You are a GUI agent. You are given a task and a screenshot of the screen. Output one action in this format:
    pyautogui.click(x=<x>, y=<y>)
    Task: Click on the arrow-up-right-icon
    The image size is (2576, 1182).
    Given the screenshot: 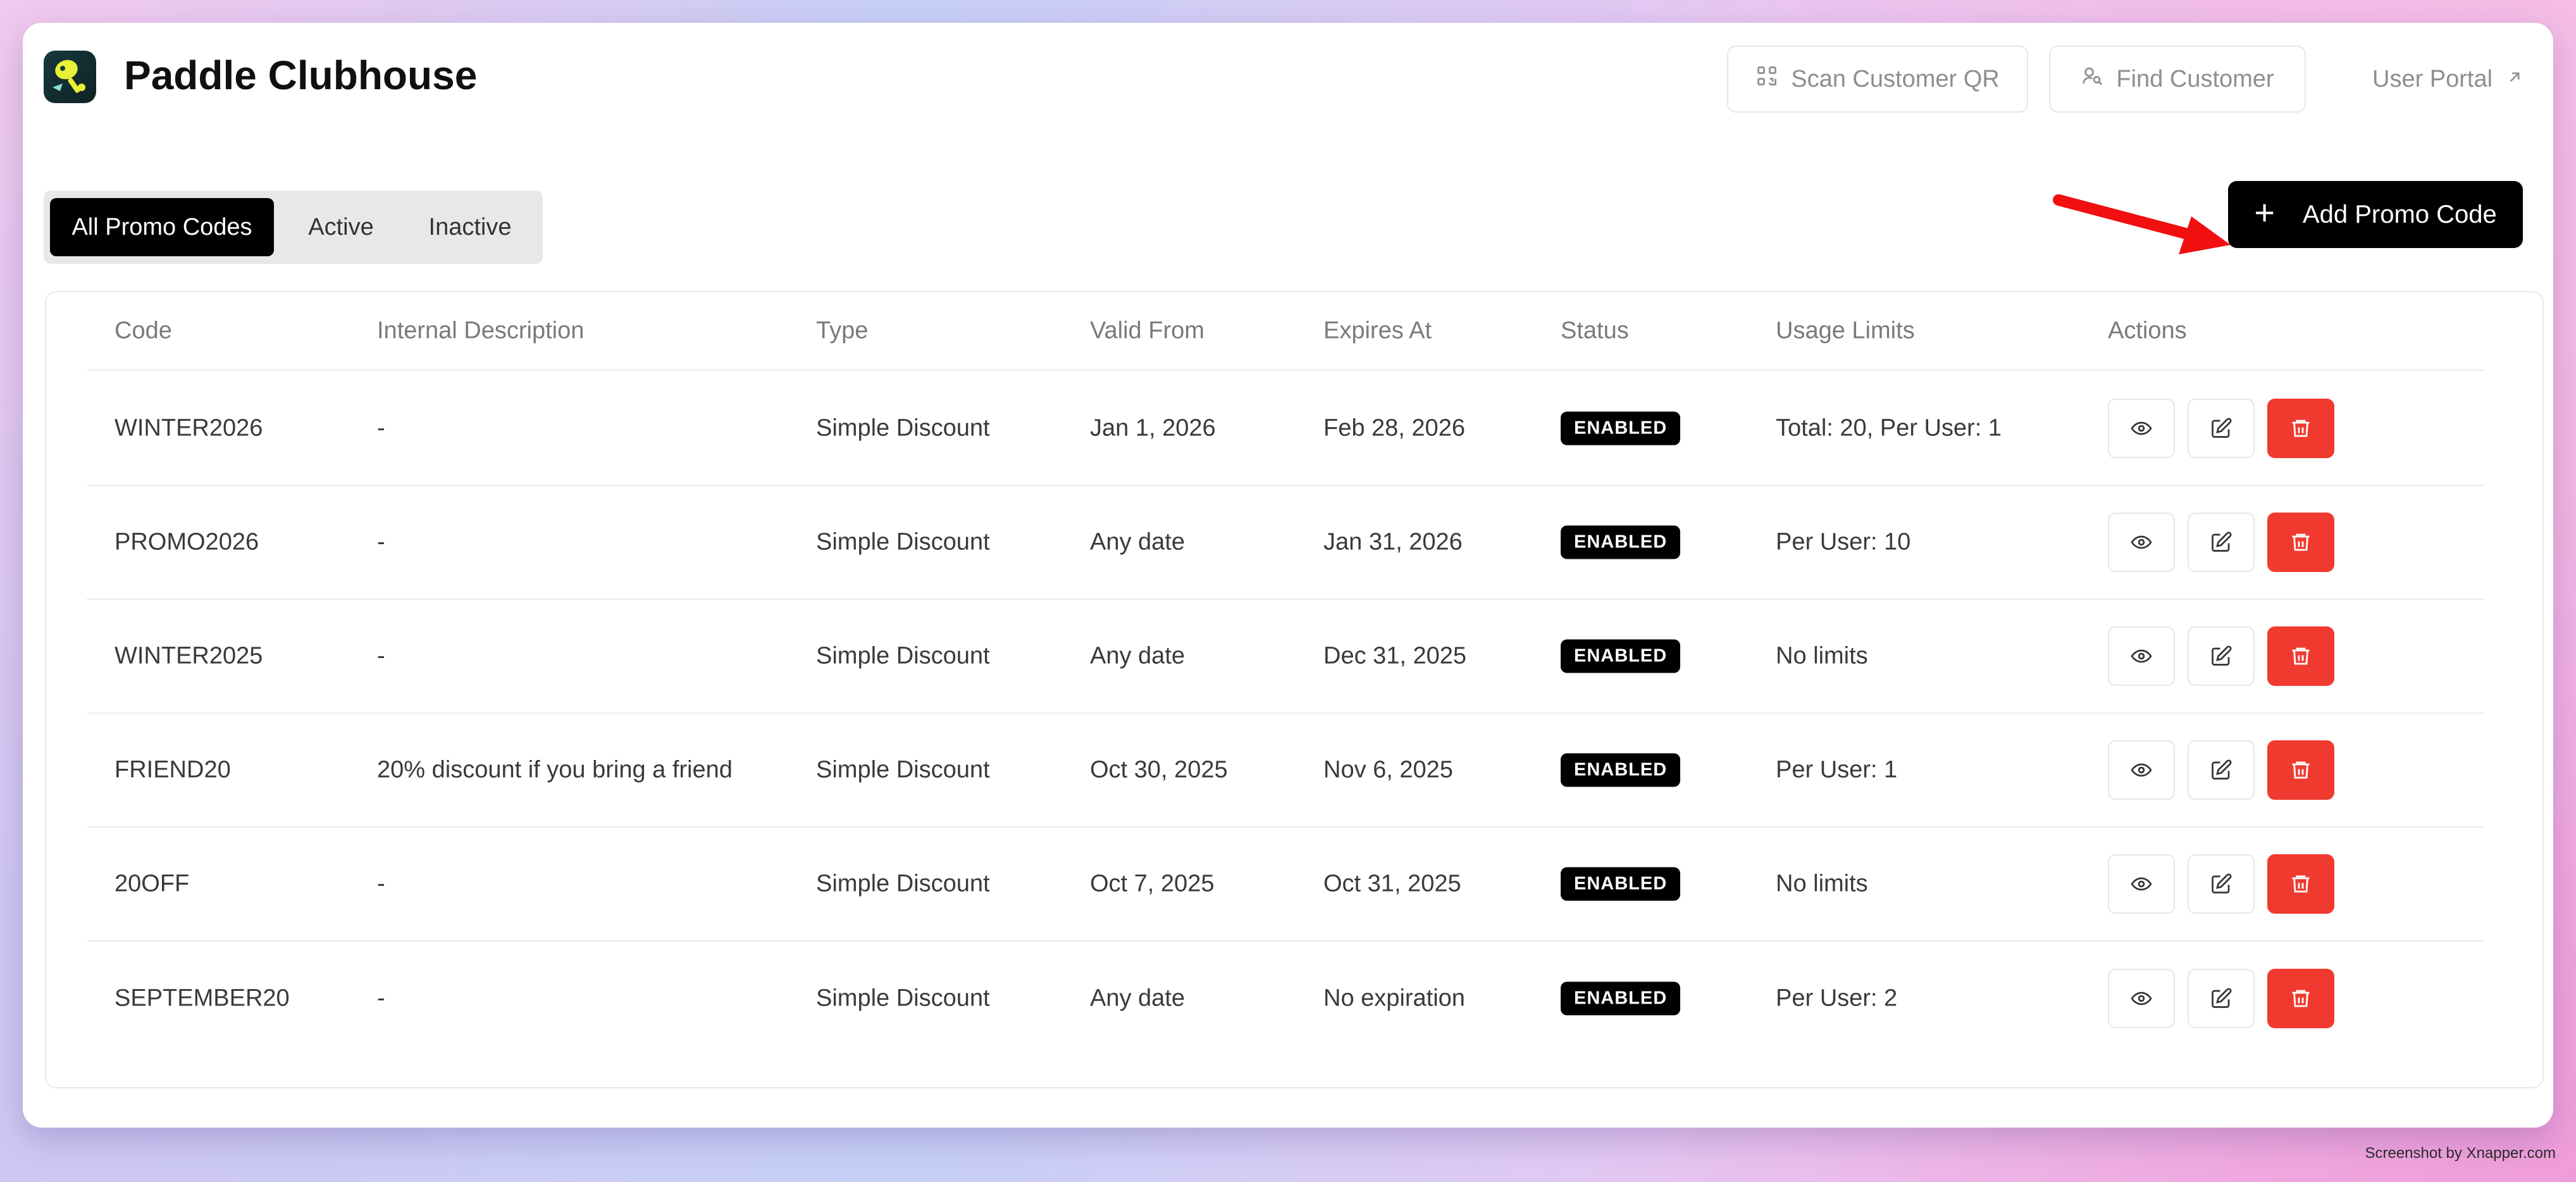 What is the action you would take?
    pyautogui.click(x=2515, y=79)
    